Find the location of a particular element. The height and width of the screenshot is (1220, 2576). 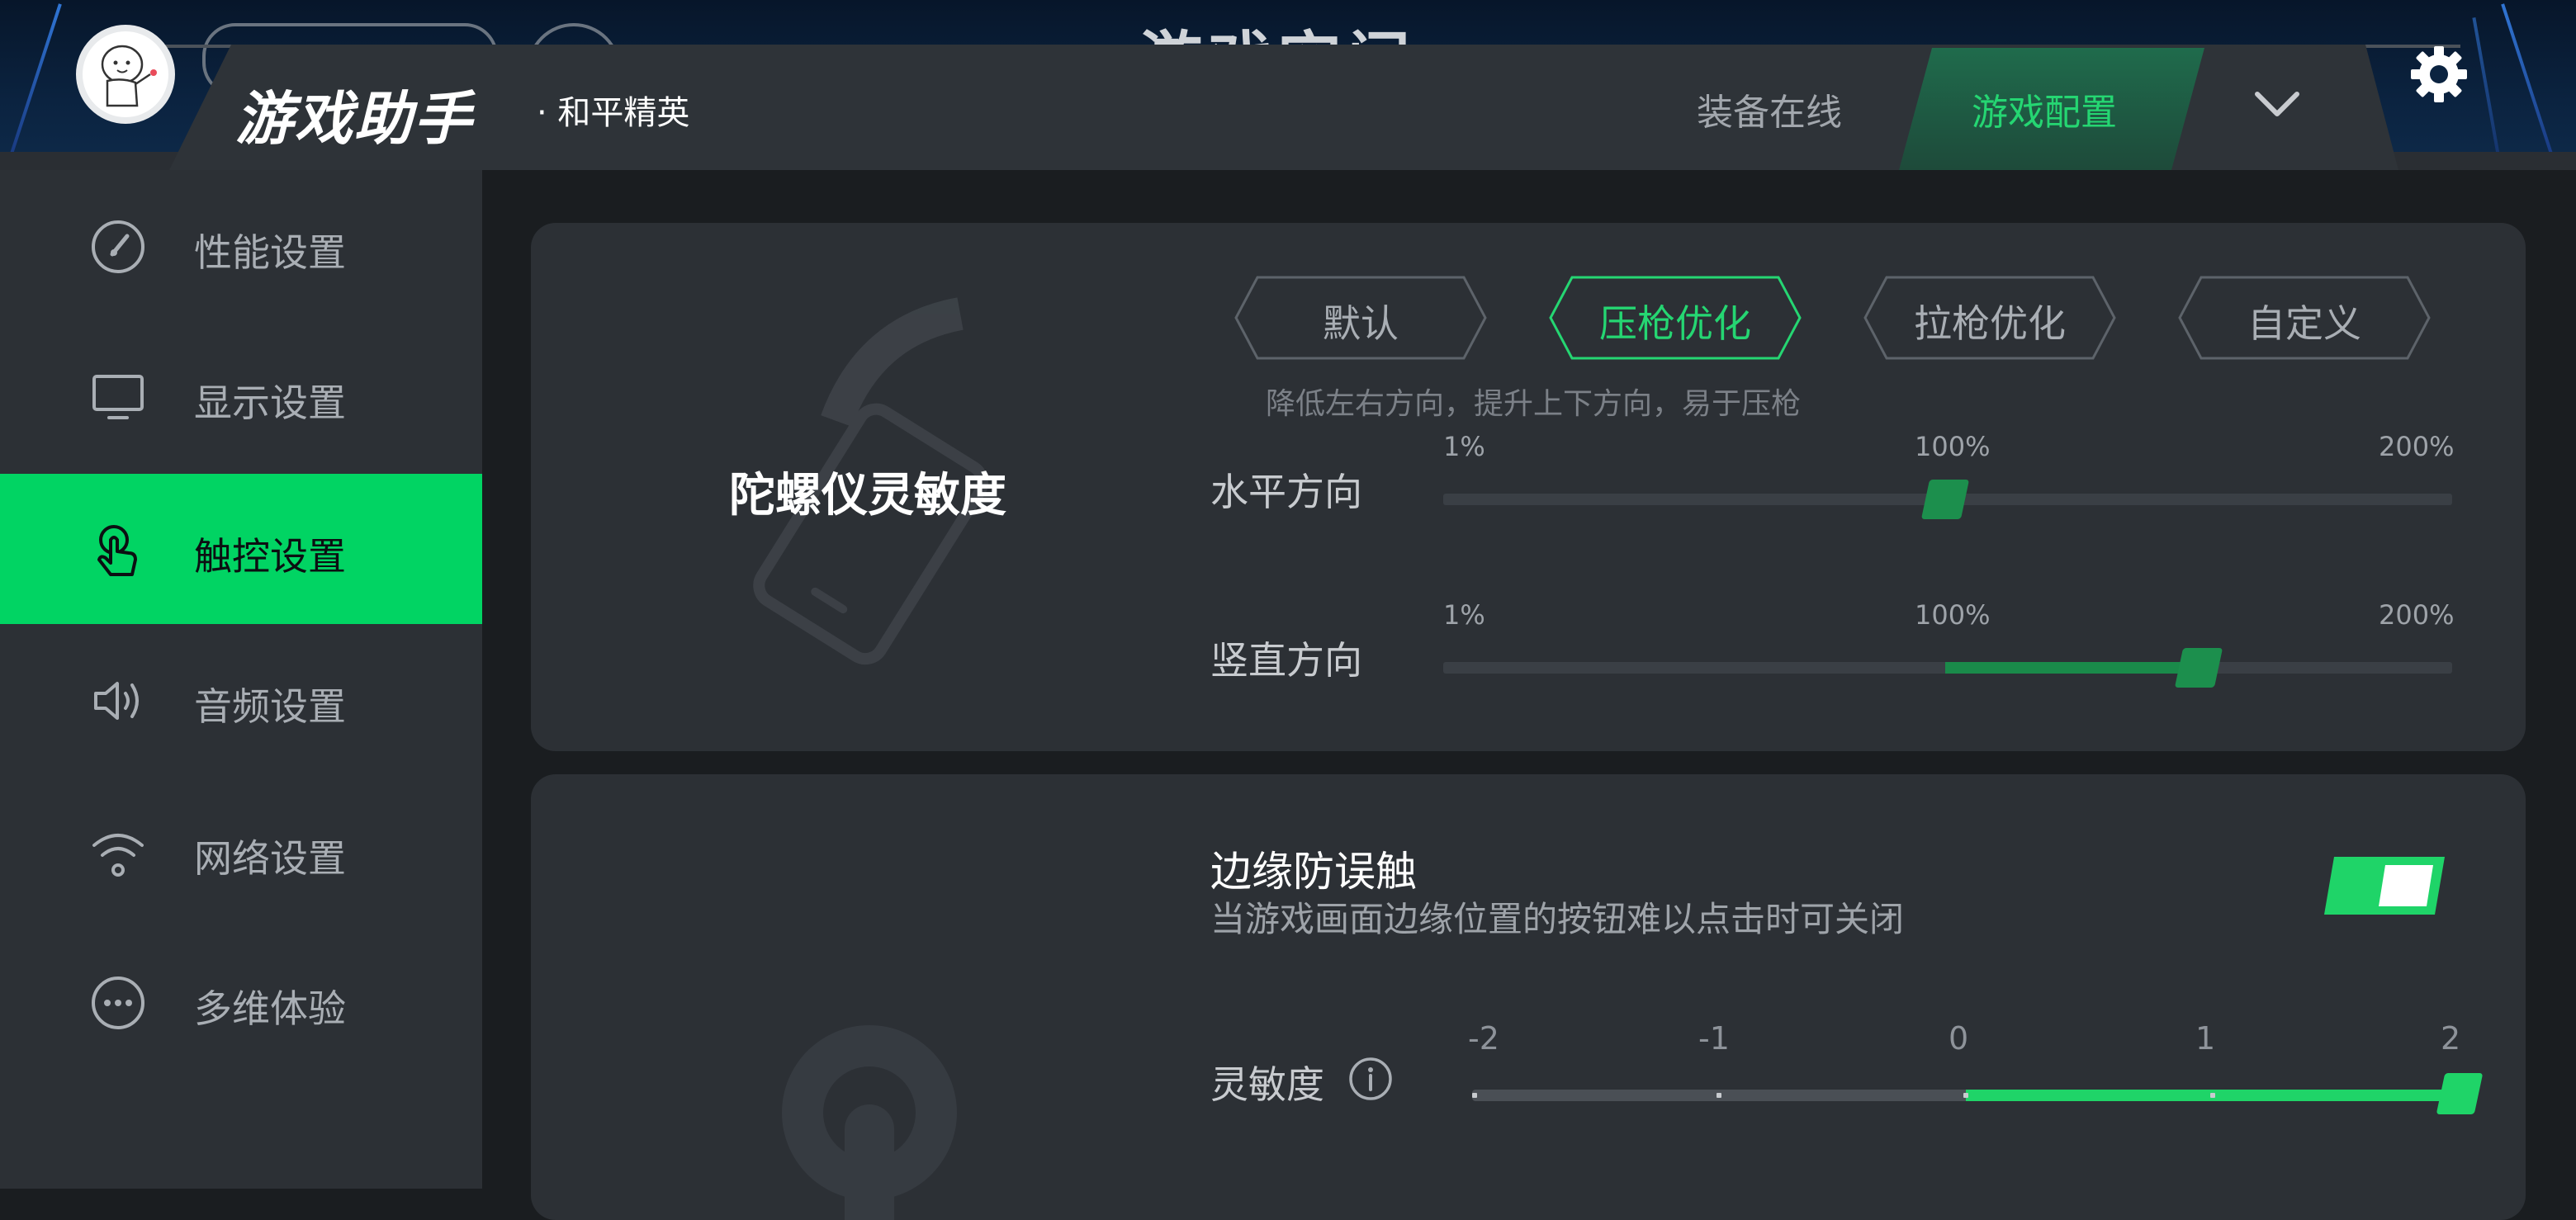

sensitivity-label: 灵敏度 is located at coordinates (1267, 1084).